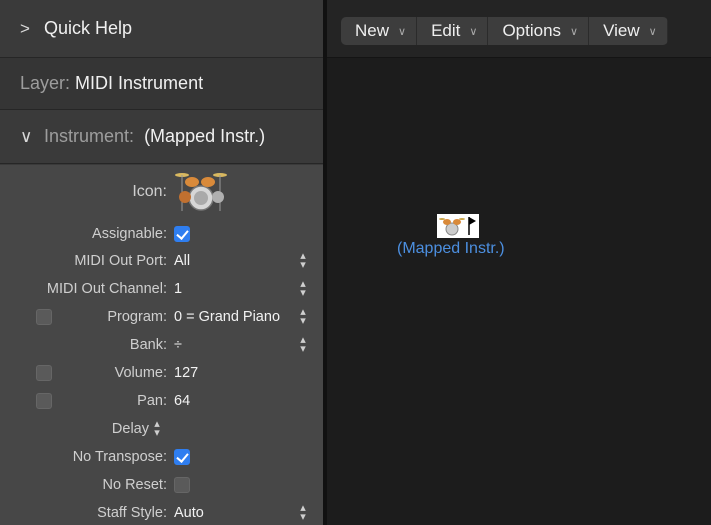 The image size is (711, 525). I want to click on midi-out-port-stepper-icon: ▴ ▾, so click(303, 261).